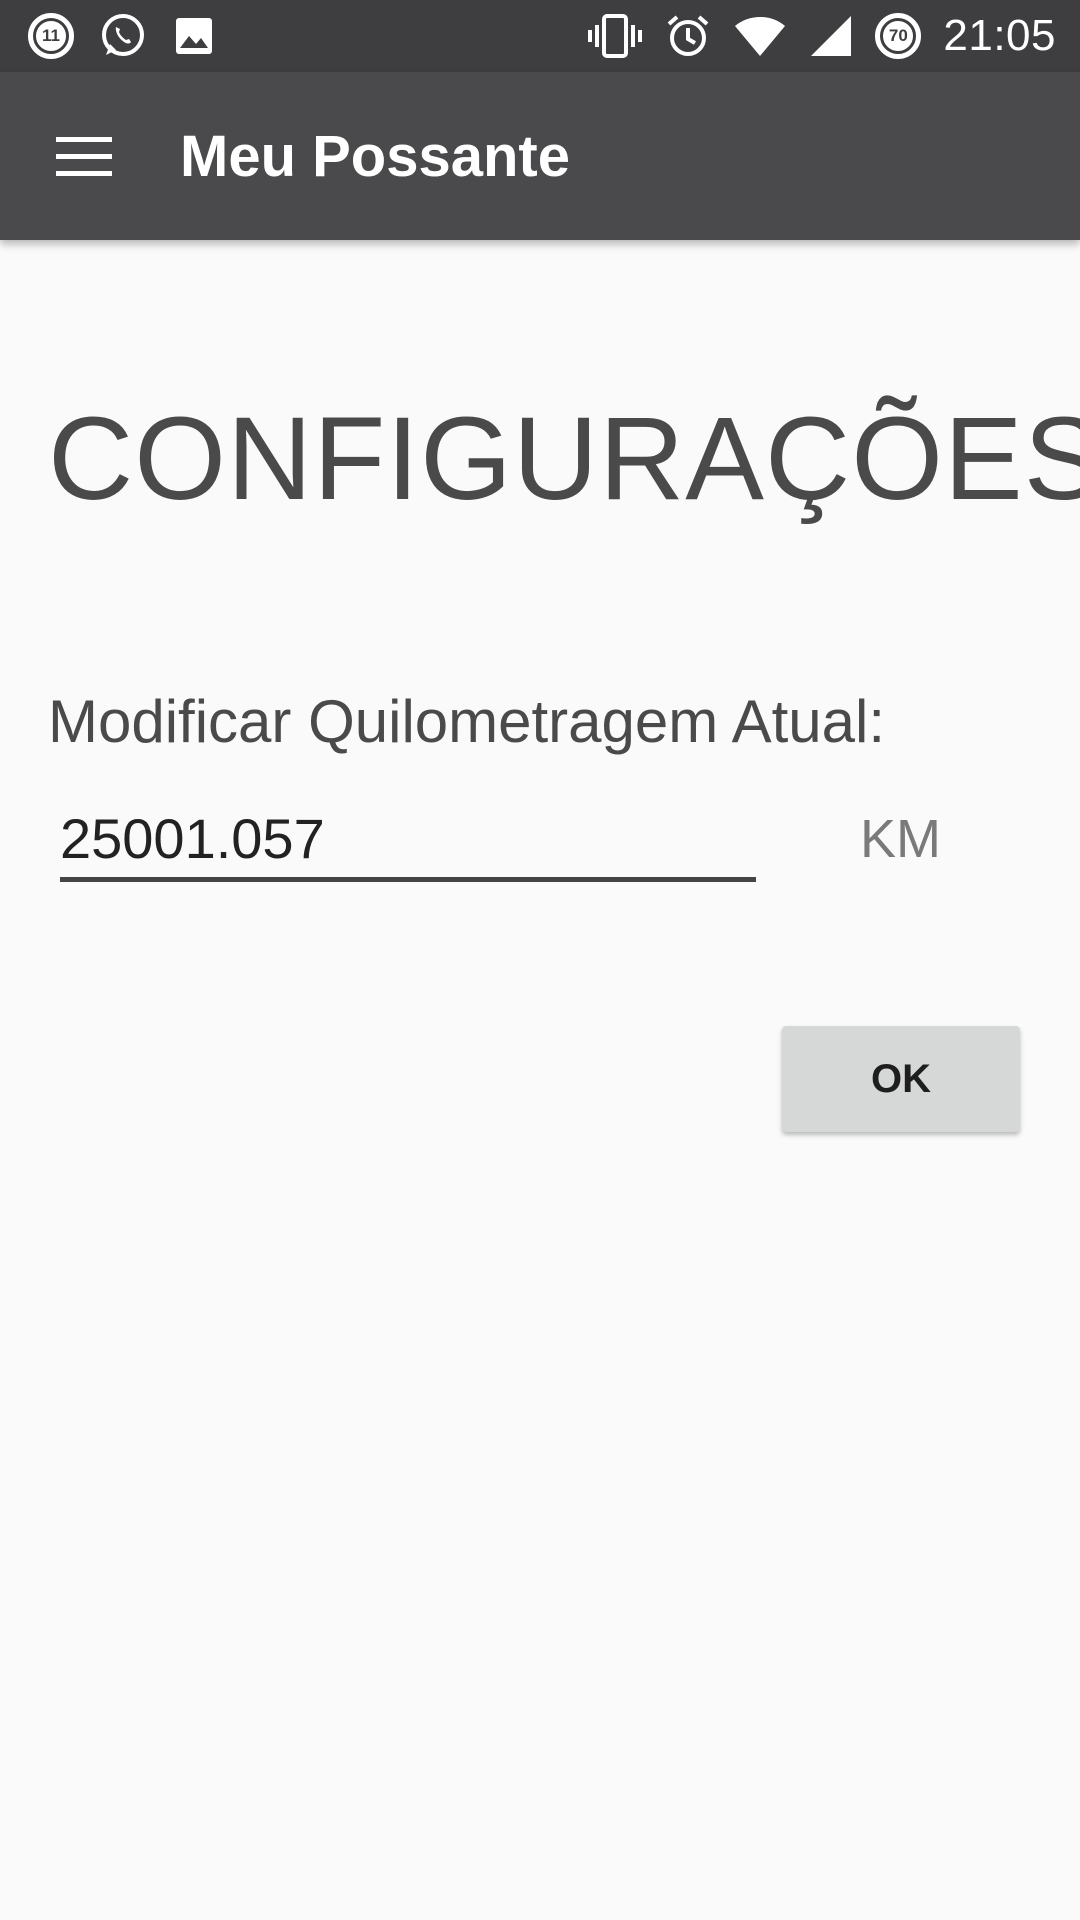  What do you see at coordinates (408, 841) in the screenshot?
I see `mileage-input` at bounding box center [408, 841].